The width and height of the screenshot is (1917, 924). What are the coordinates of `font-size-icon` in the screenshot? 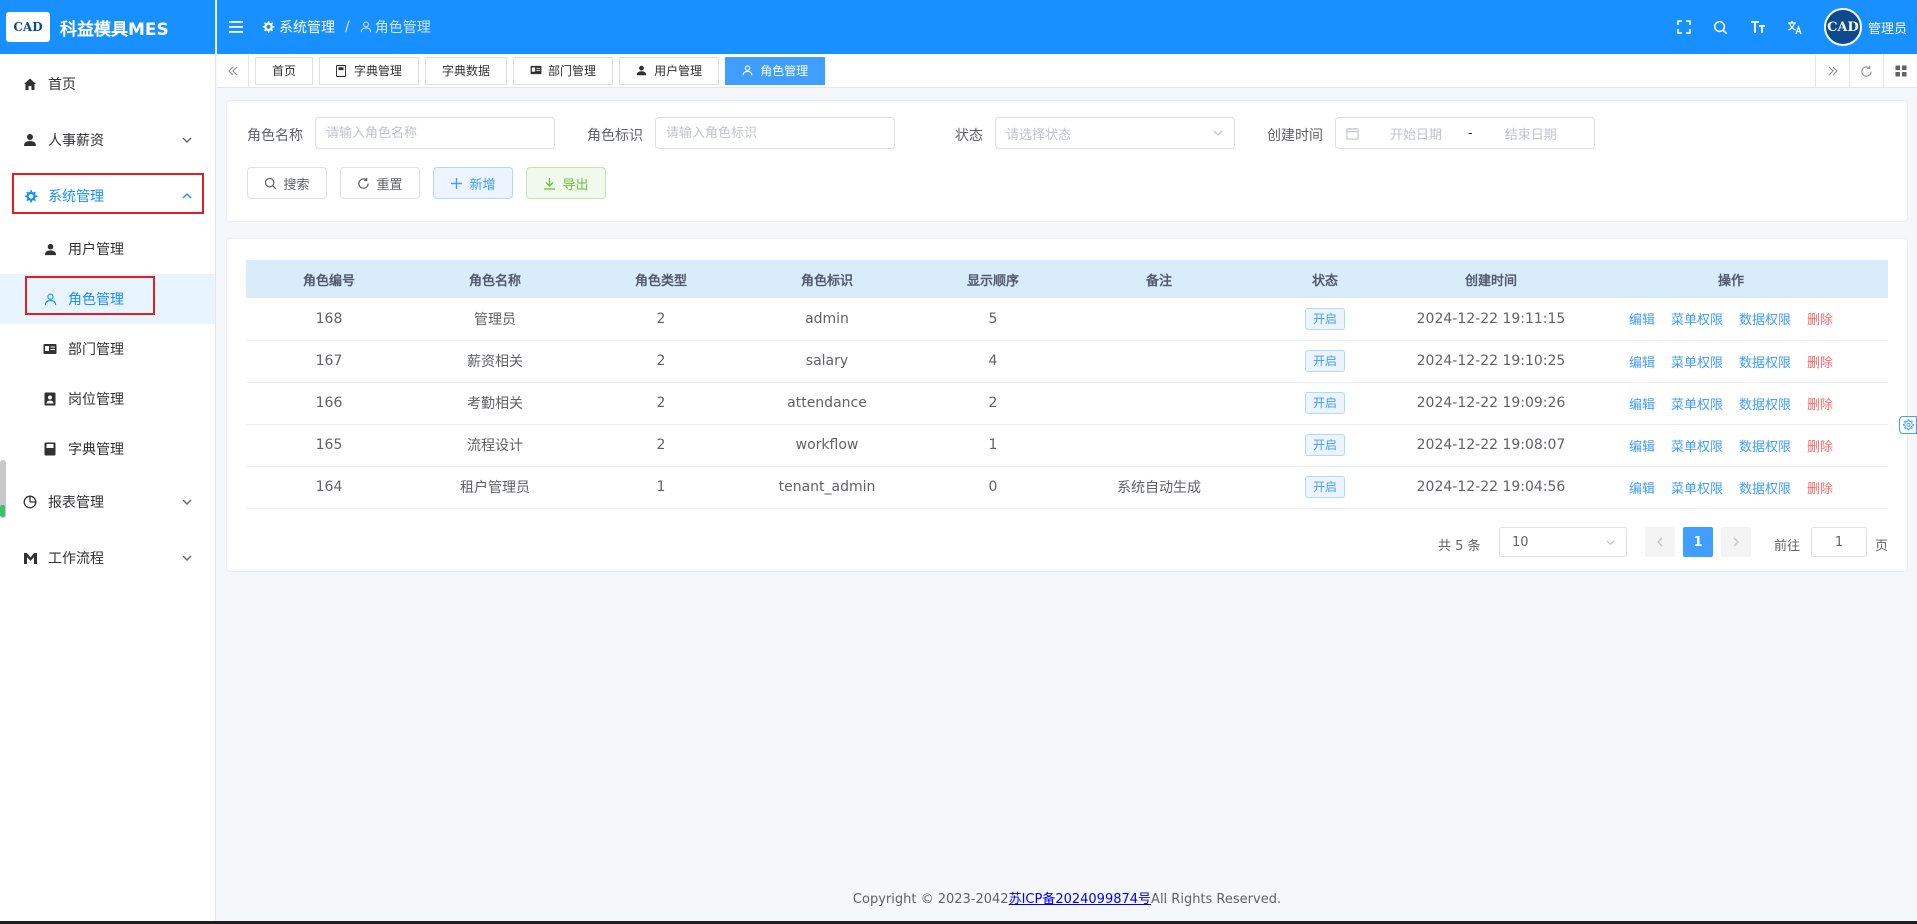 It's located at (1758, 27).